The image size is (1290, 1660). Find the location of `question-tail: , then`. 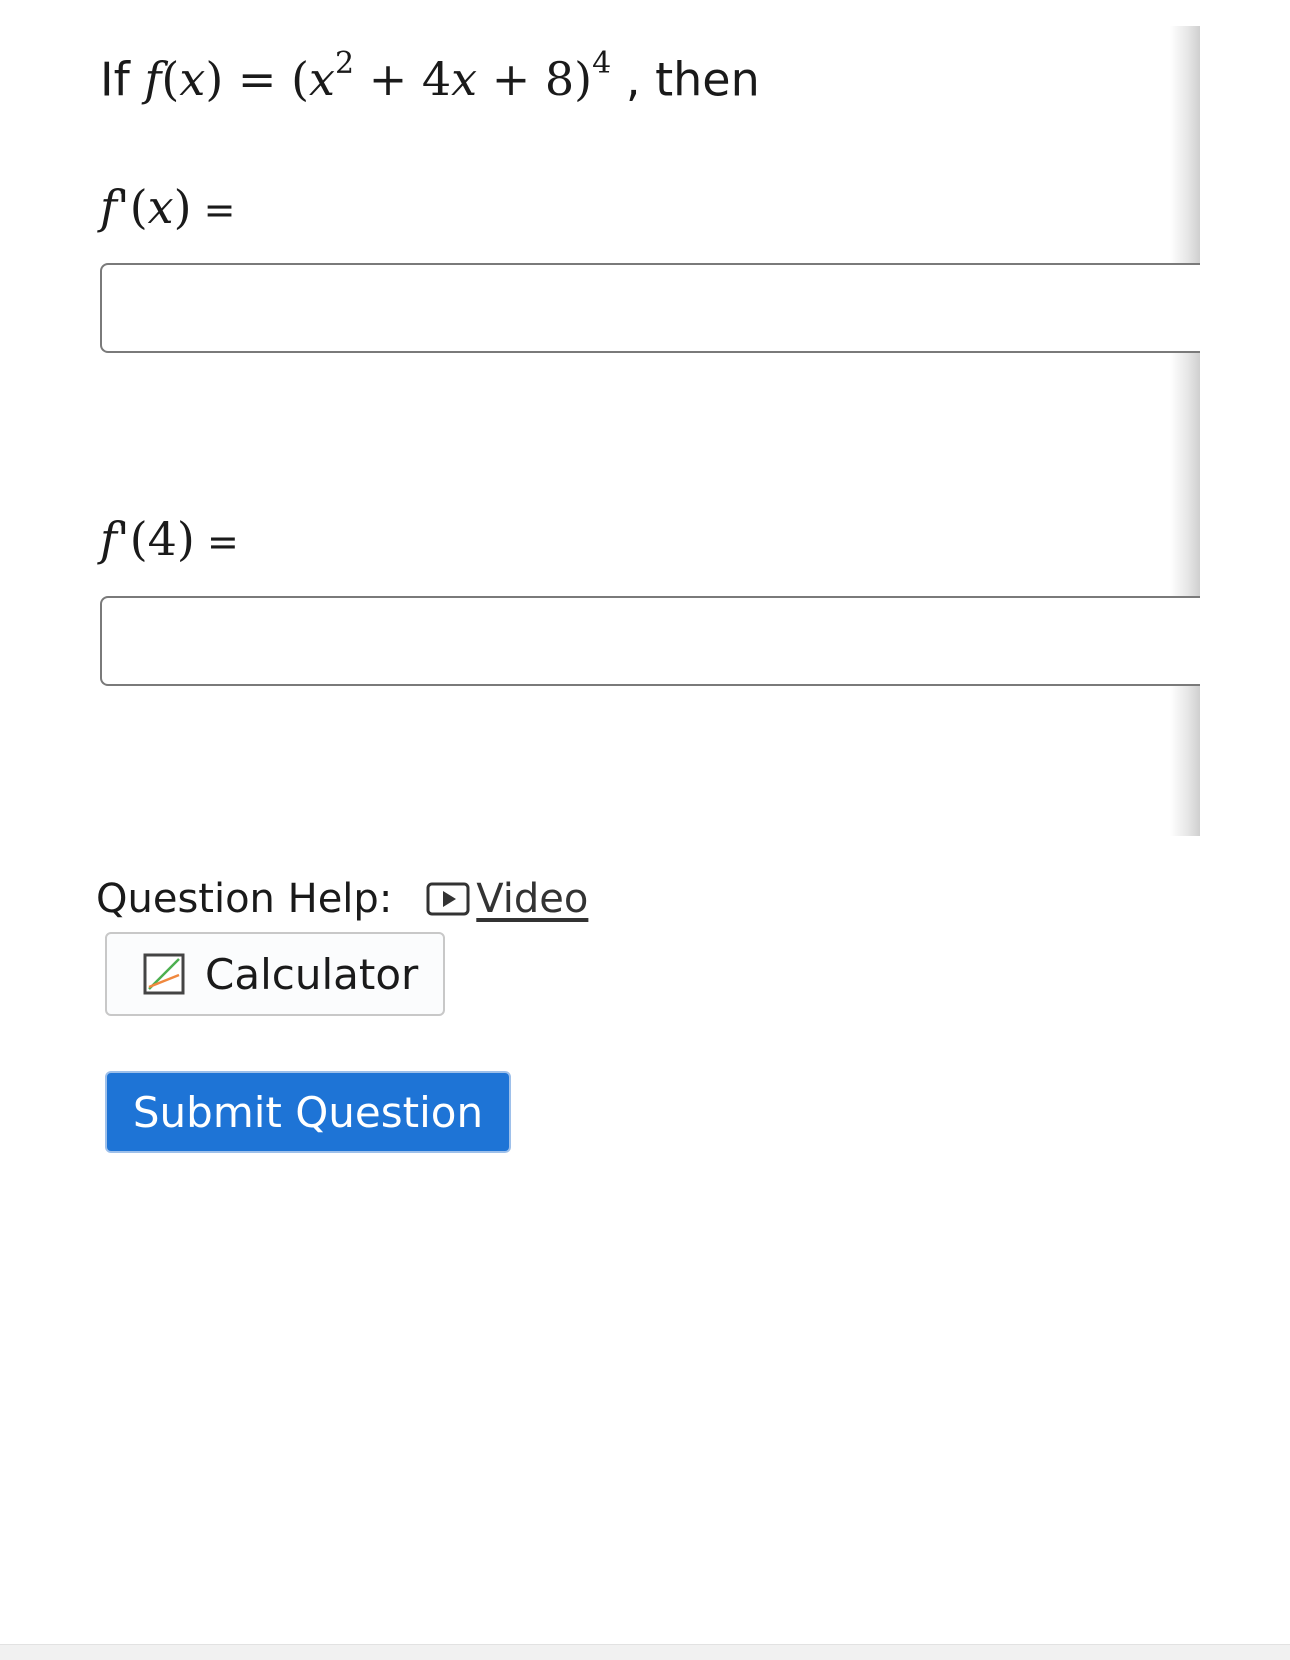

question-tail: , then is located at coordinates (692, 79).